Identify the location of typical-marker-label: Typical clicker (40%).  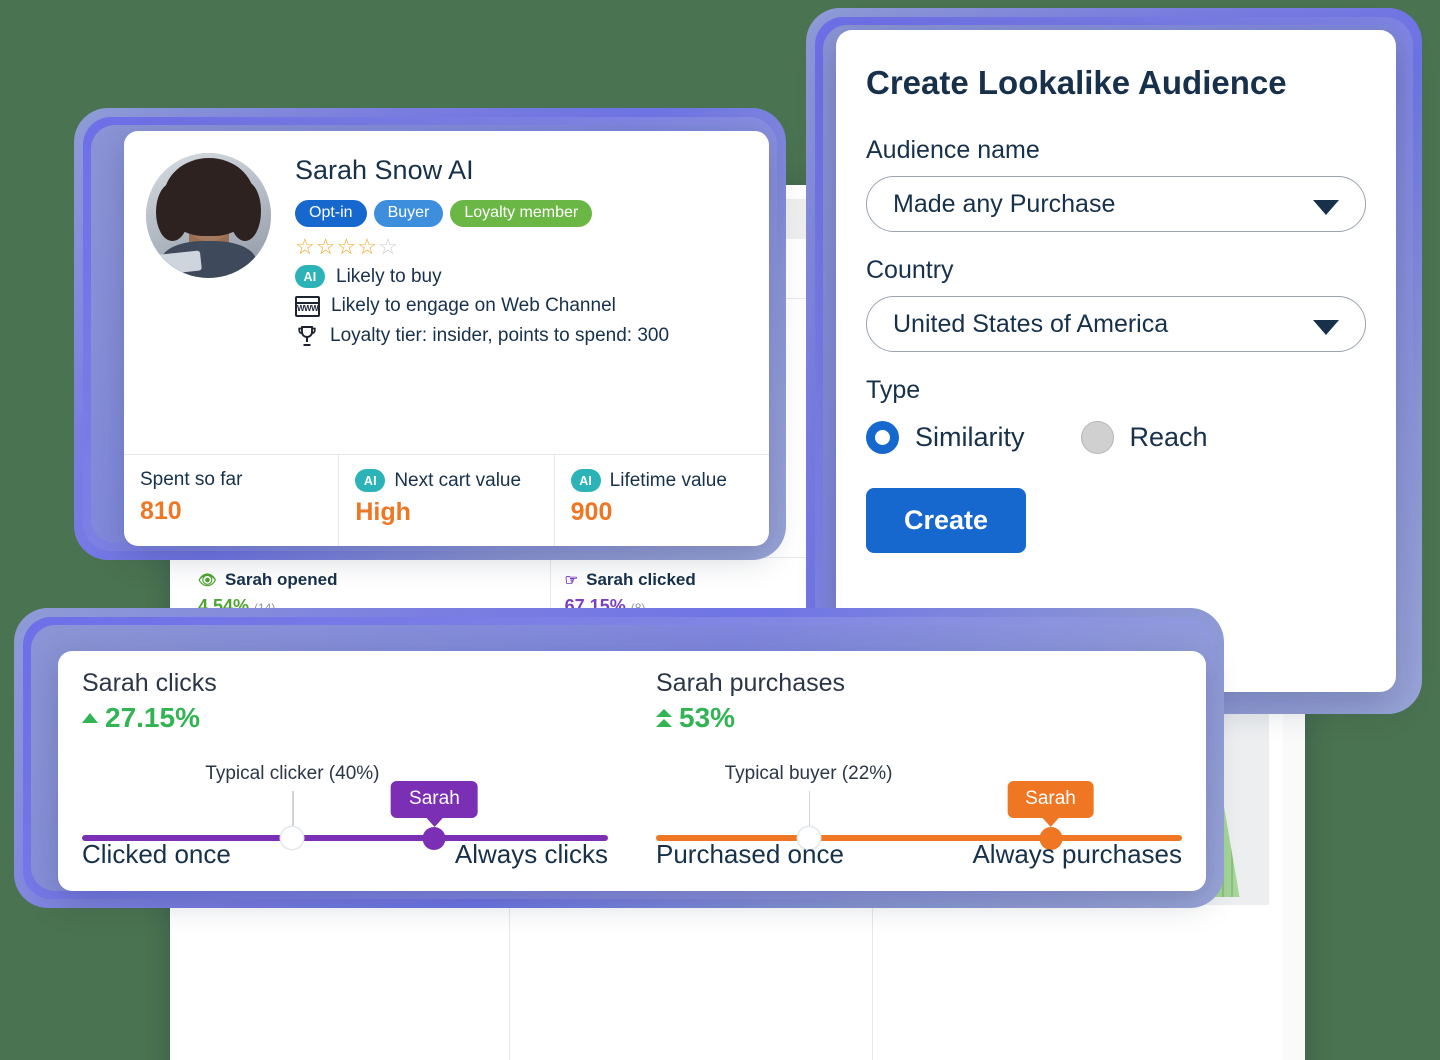
(292, 773).